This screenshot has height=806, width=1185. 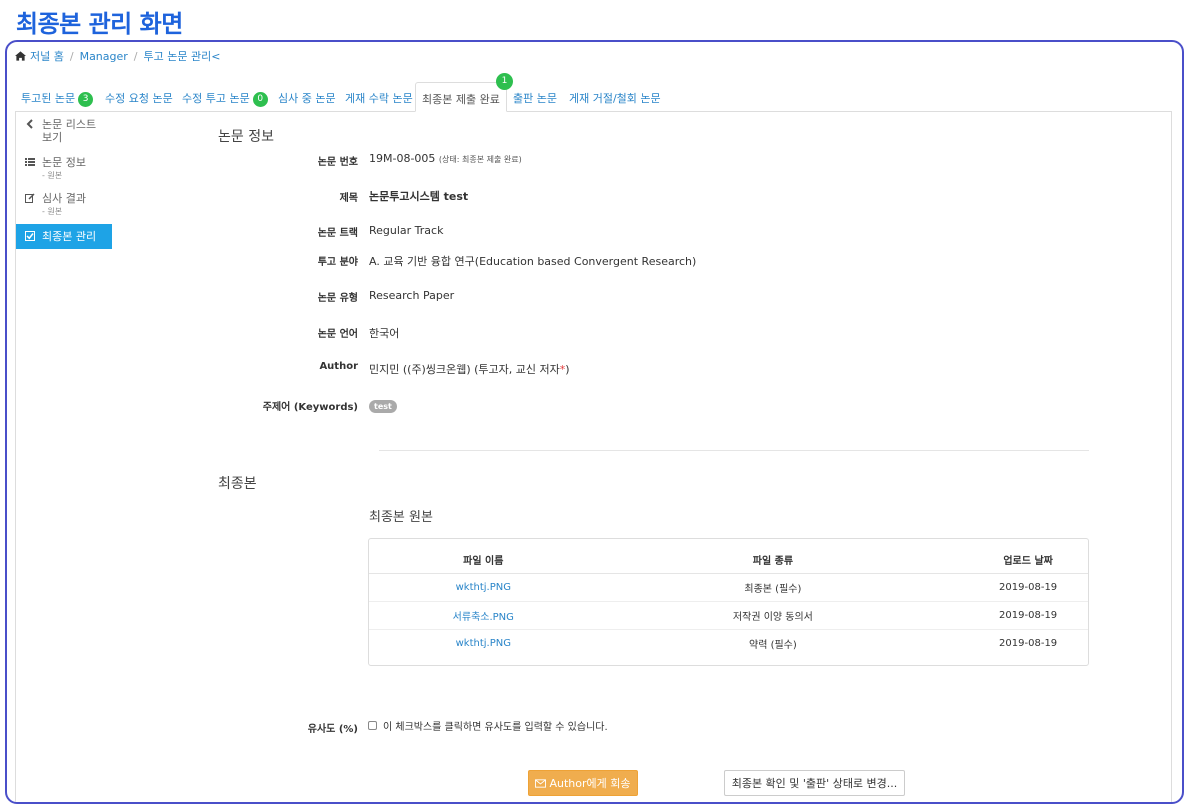 I want to click on tab-label: 게재 수락 논문, so click(x=379, y=98).